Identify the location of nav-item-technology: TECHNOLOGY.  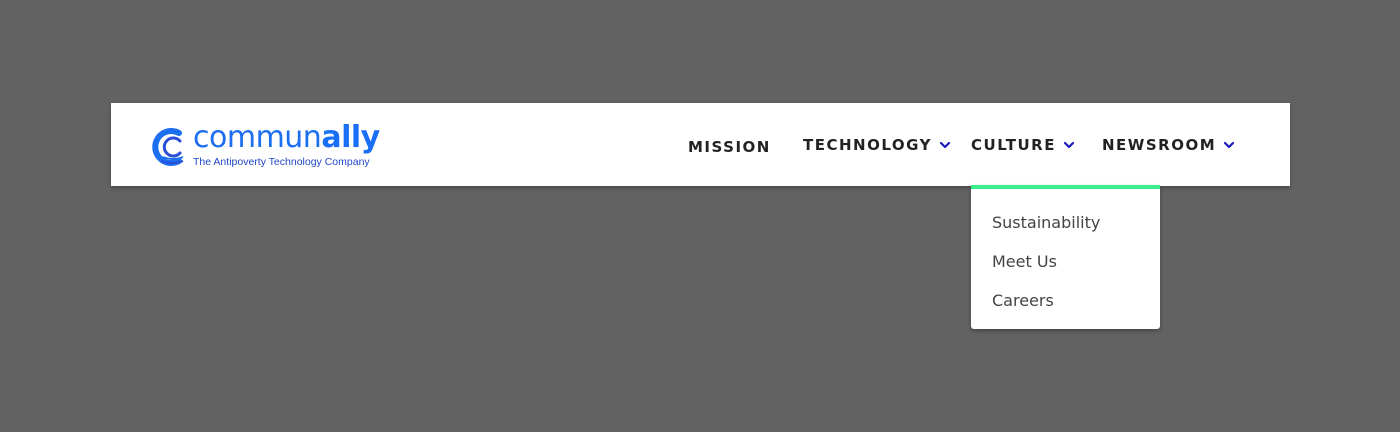
(877, 145).